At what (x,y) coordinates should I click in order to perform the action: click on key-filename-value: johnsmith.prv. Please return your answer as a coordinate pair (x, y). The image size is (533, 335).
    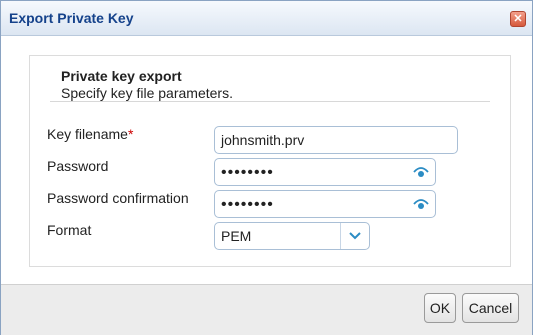
    Looking at the image, I should click on (263, 140).